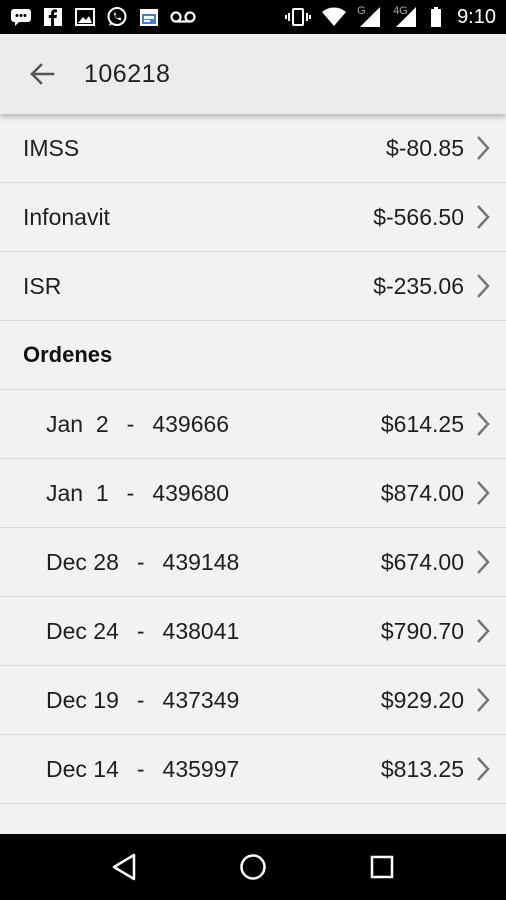  I want to click on page-title: 106218, so click(127, 73).